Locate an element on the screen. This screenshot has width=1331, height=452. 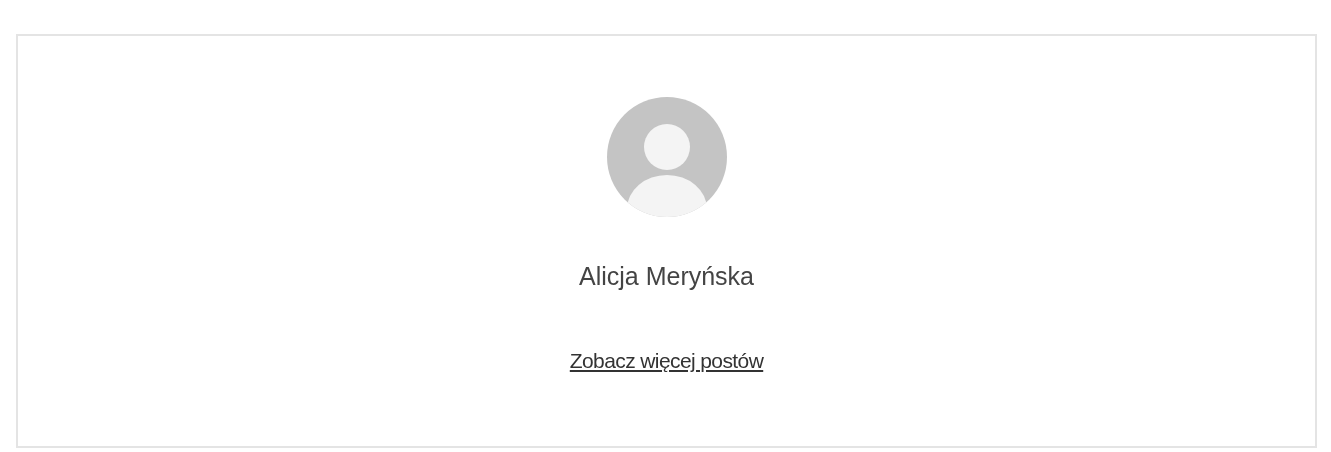
author-name: Alicja Meryńska is located at coordinates (666, 276).